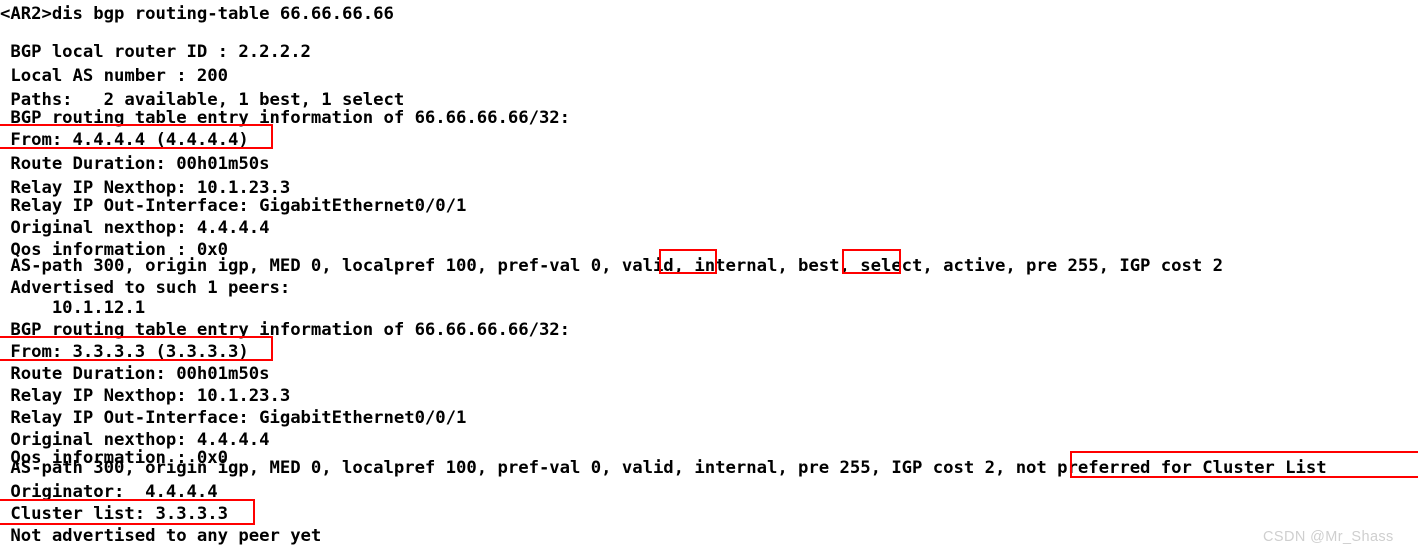 The height and width of the screenshot is (553, 1418). Describe the element at coordinates (114, 76) in the screenshot. I see `terminal-line: Local AS number : 200` at that location.